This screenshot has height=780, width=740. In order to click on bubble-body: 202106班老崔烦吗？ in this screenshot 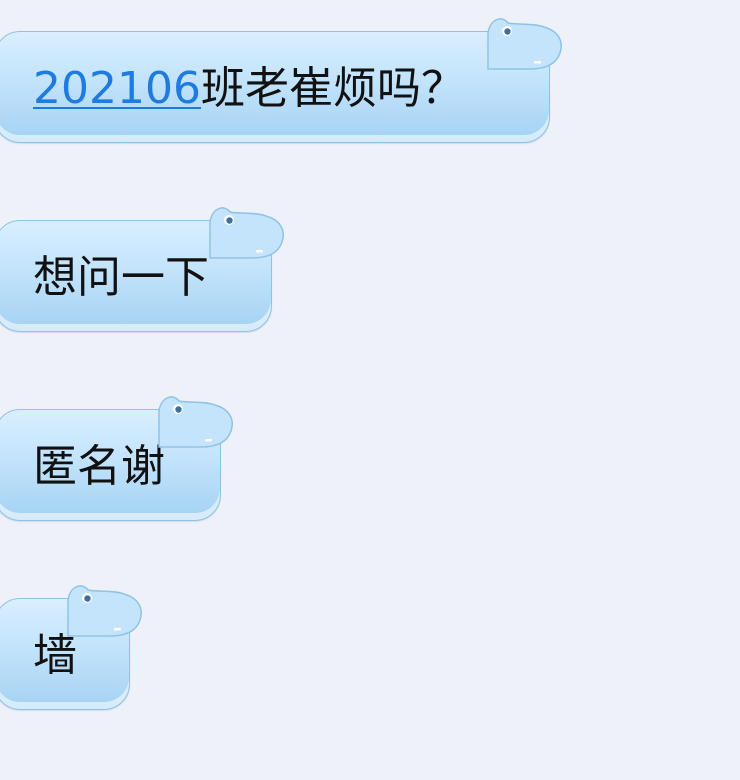, I will do `click(275, 87)`.